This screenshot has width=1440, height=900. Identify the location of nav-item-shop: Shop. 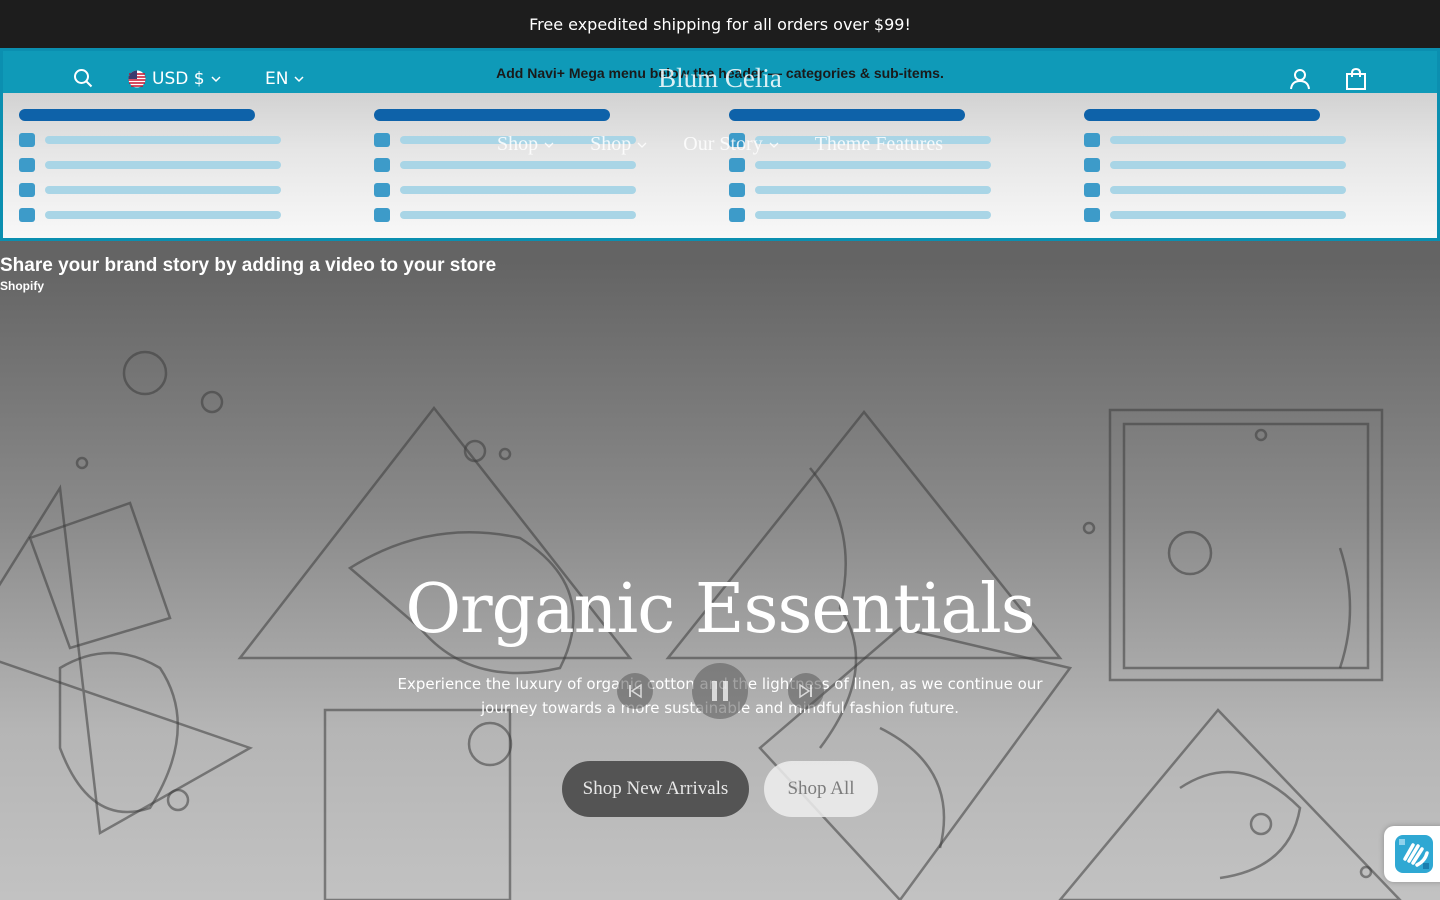
(525, 144).